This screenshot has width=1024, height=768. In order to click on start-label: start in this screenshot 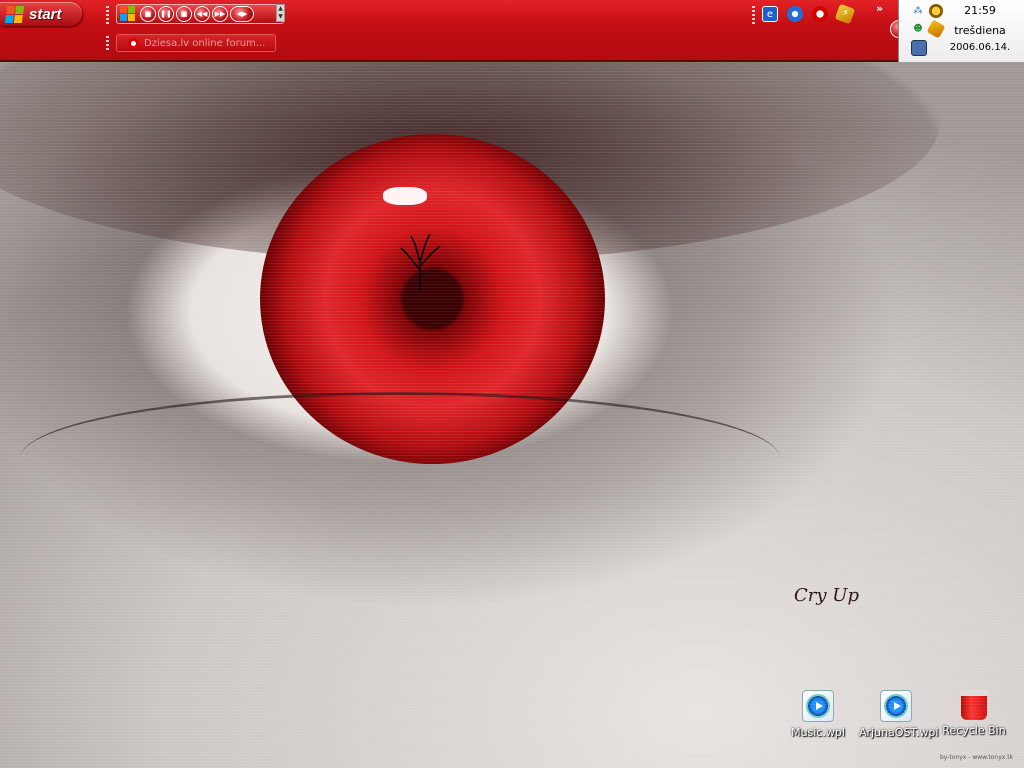, I will do `click(45, 14)`.